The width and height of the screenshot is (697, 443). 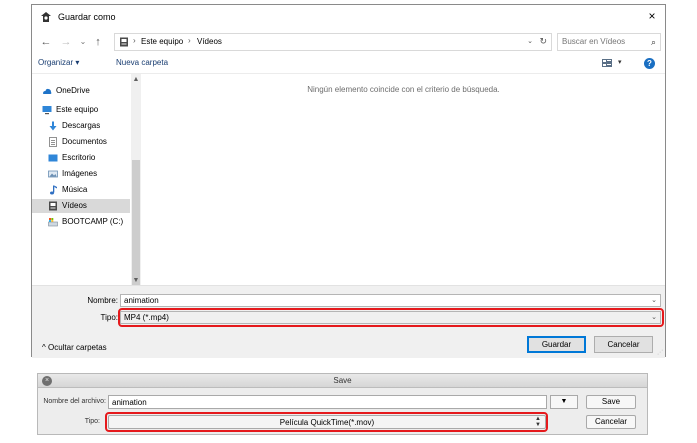 I want to click on sidebar-item-label: OneDrive, so click(x=73, y=90).